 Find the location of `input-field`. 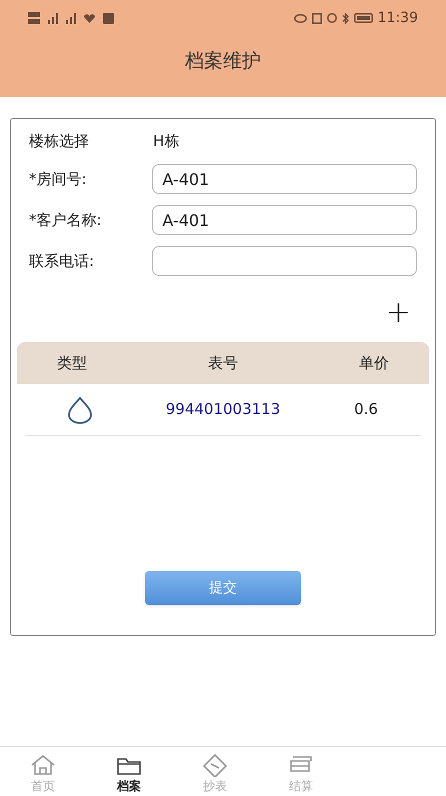

input-field is located at coordinates (284, 261).